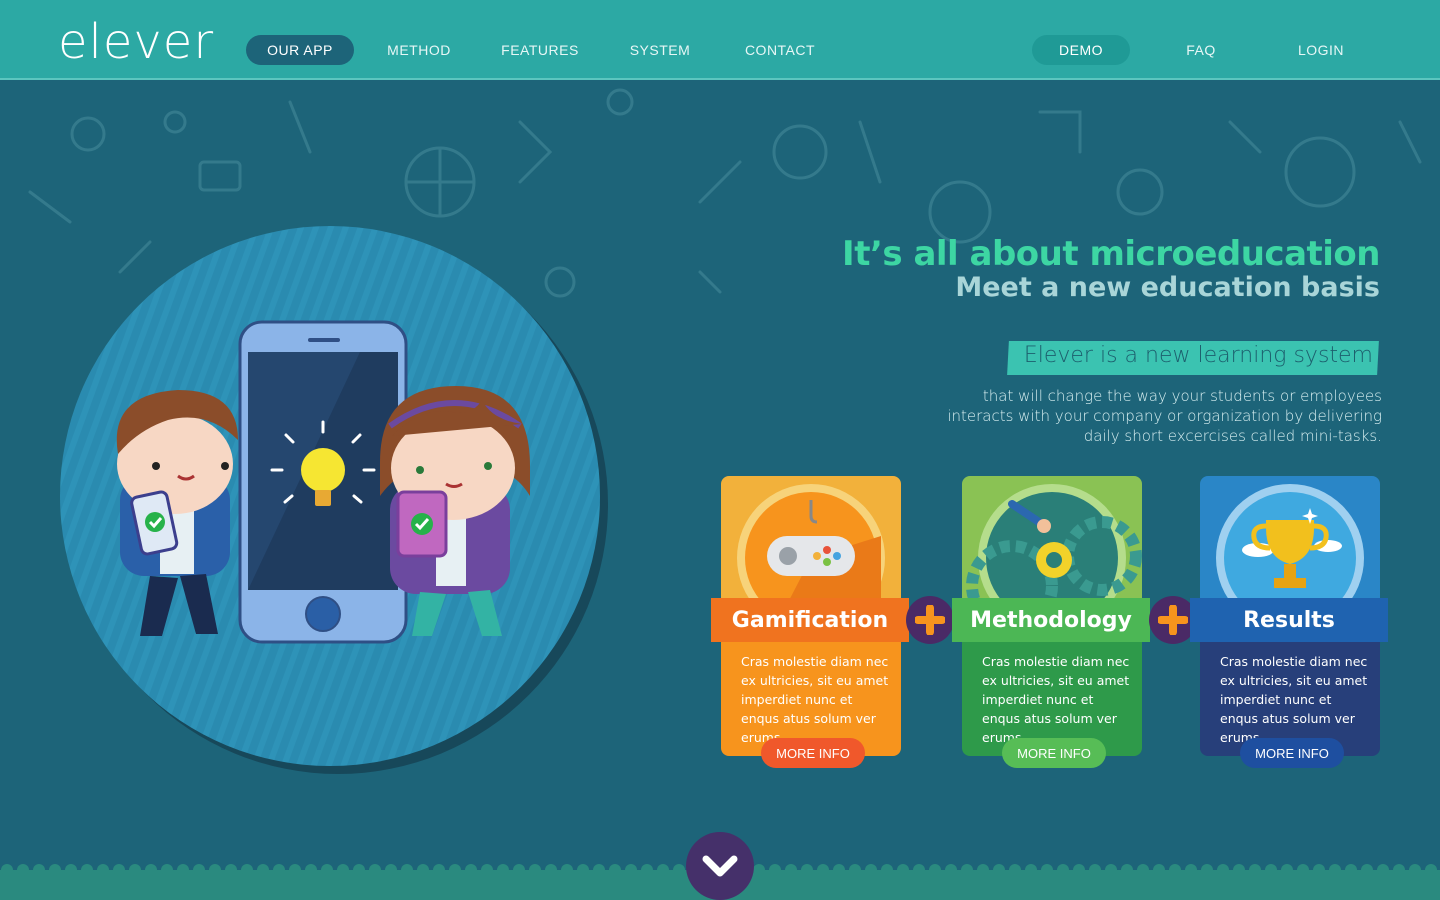 The image size is (1440, 900). I want to click on nav-demo-button: DEMO, so click(1081, 50).